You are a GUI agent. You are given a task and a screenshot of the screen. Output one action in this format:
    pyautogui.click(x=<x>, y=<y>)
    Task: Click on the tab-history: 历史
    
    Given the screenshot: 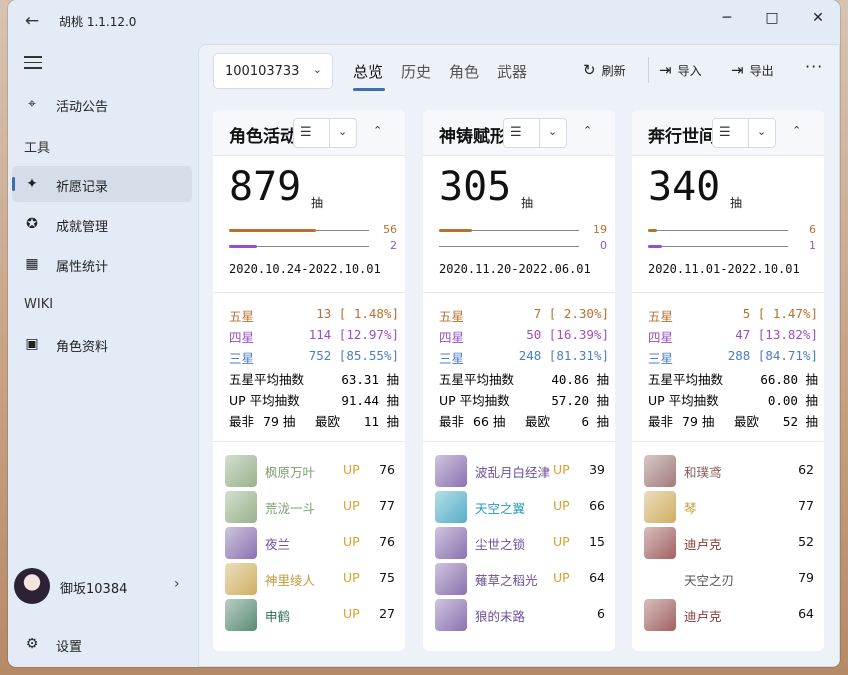 What is the action you would take?
    pyautogui.click(x=416, y=71)
    